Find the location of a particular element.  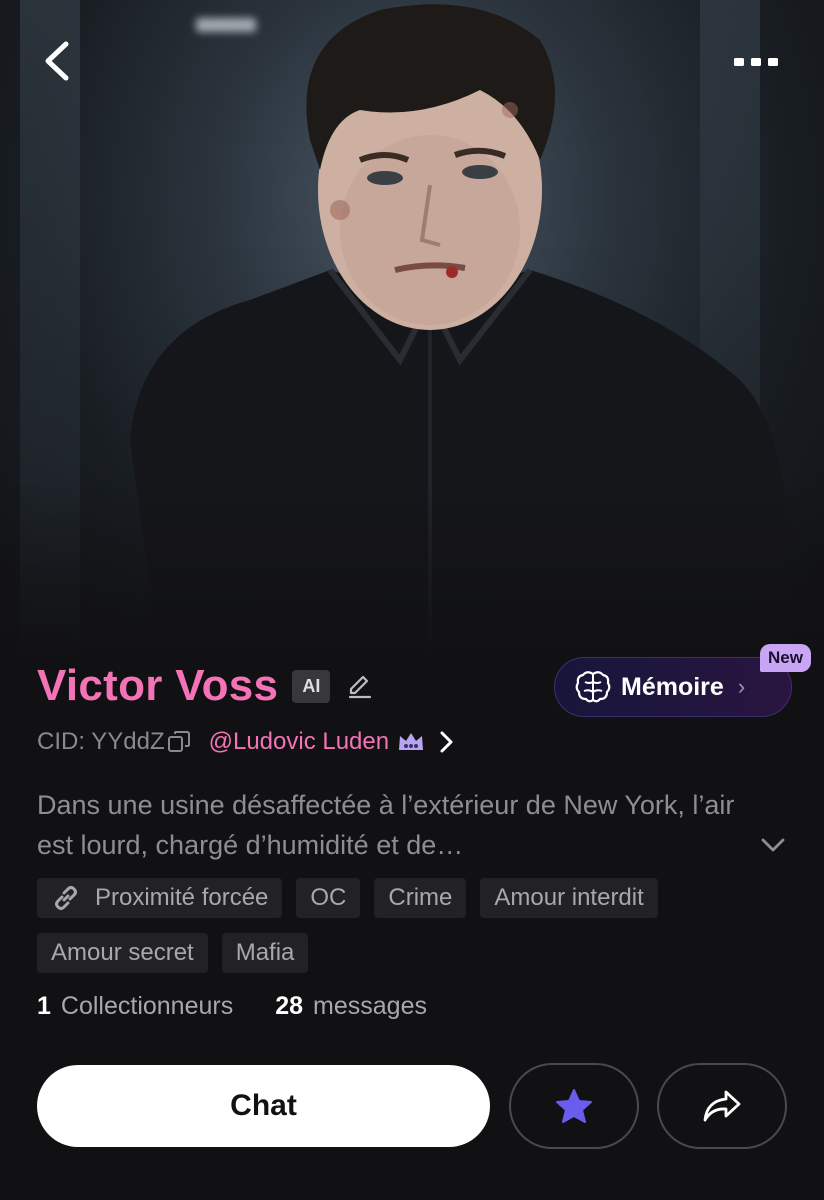

tag-label: Amour interdit is located at coordinates (569, 897).